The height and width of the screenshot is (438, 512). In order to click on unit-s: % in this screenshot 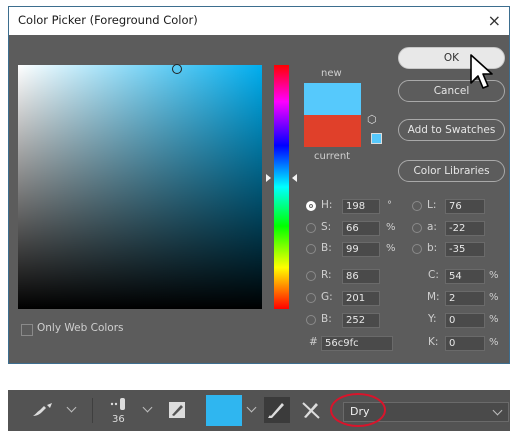, I will do `click(391, 227)`.